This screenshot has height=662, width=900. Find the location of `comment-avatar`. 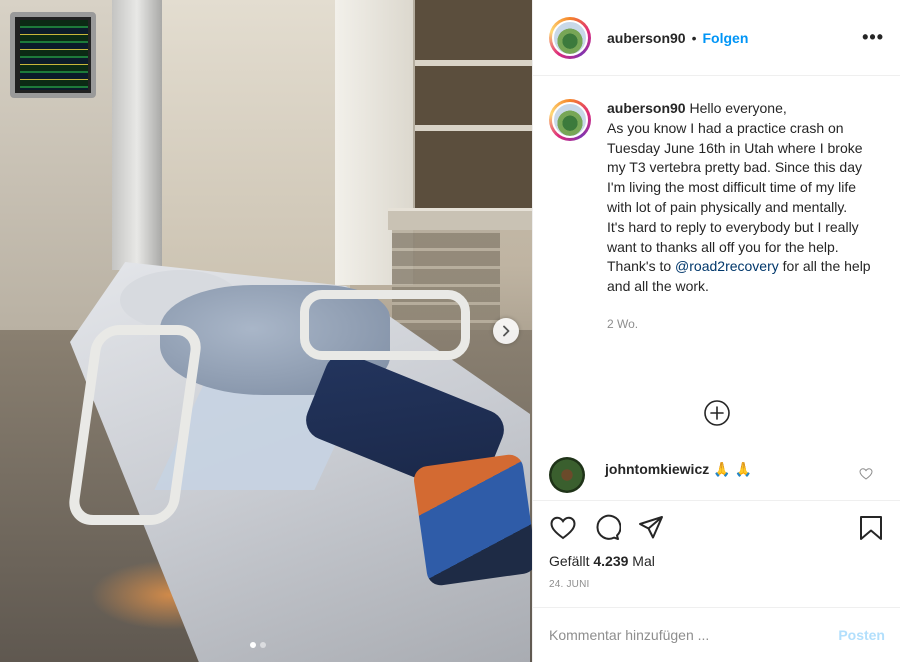

comment-avatar is located at coordinates (567, 475).